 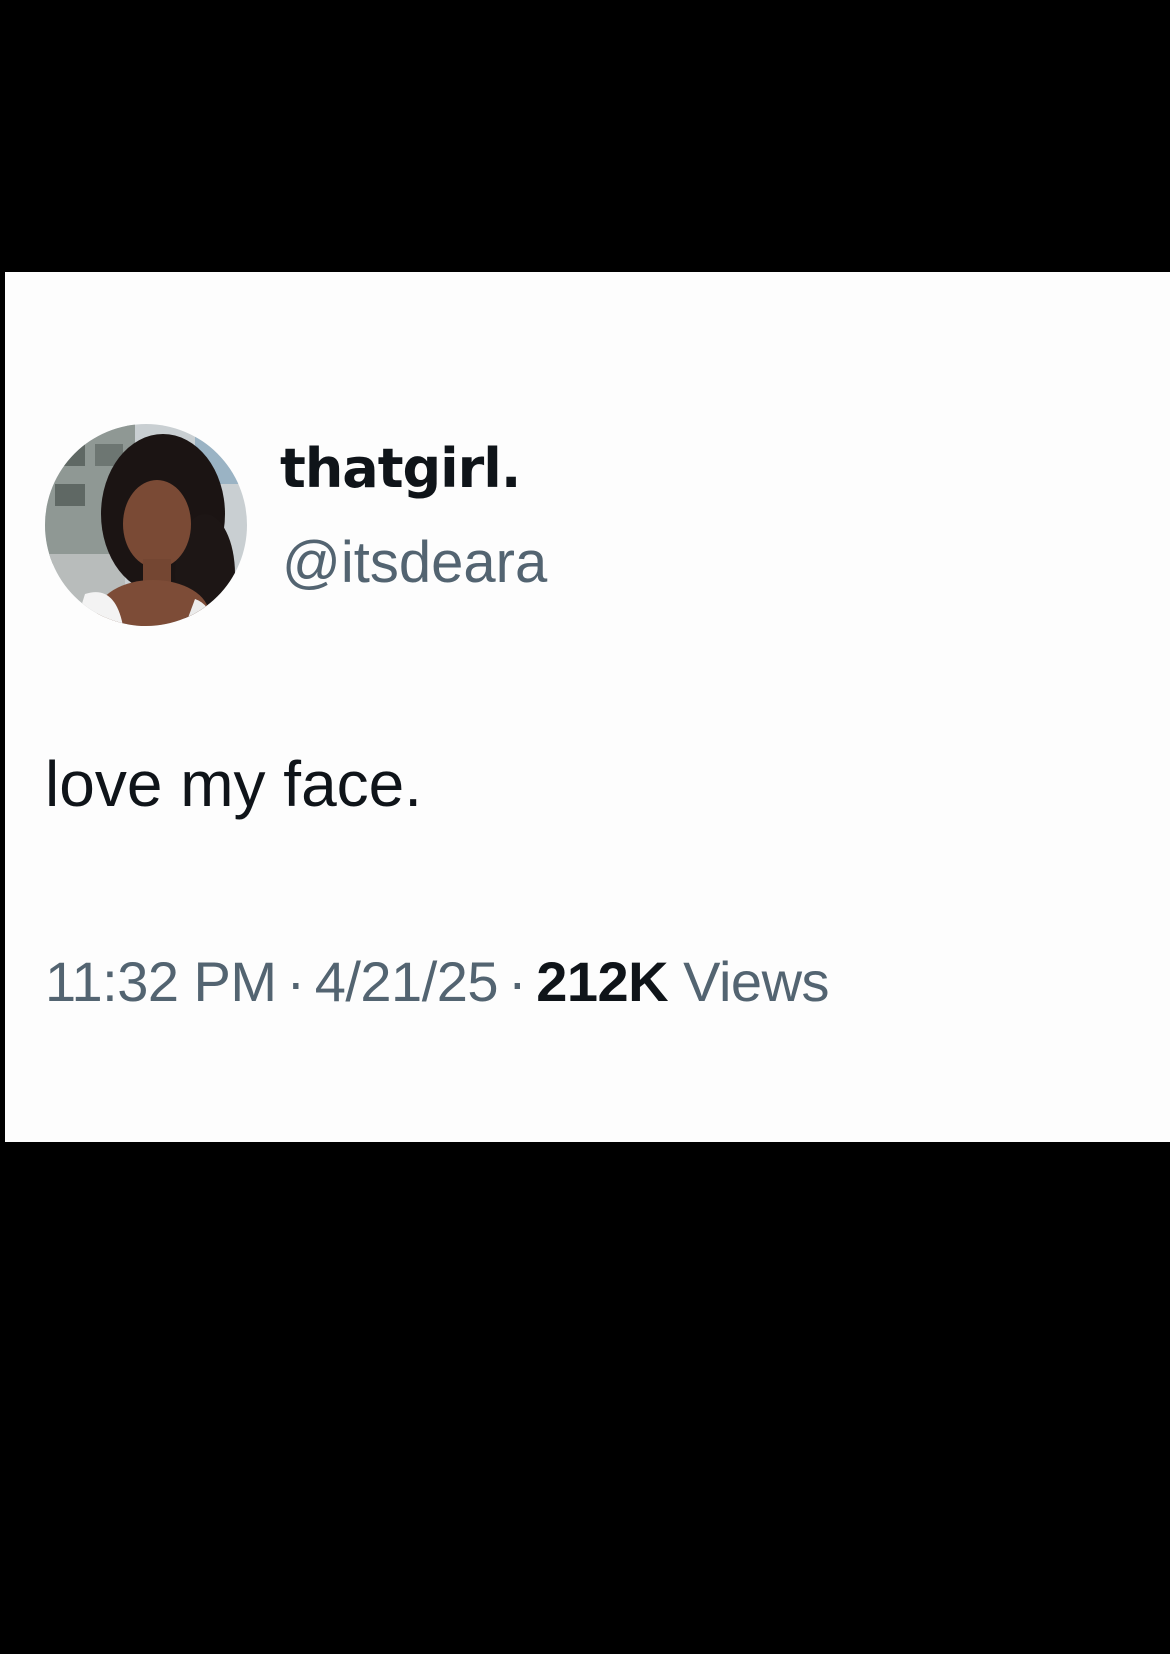 I want to click on avatar, so click(x=146, y=525).